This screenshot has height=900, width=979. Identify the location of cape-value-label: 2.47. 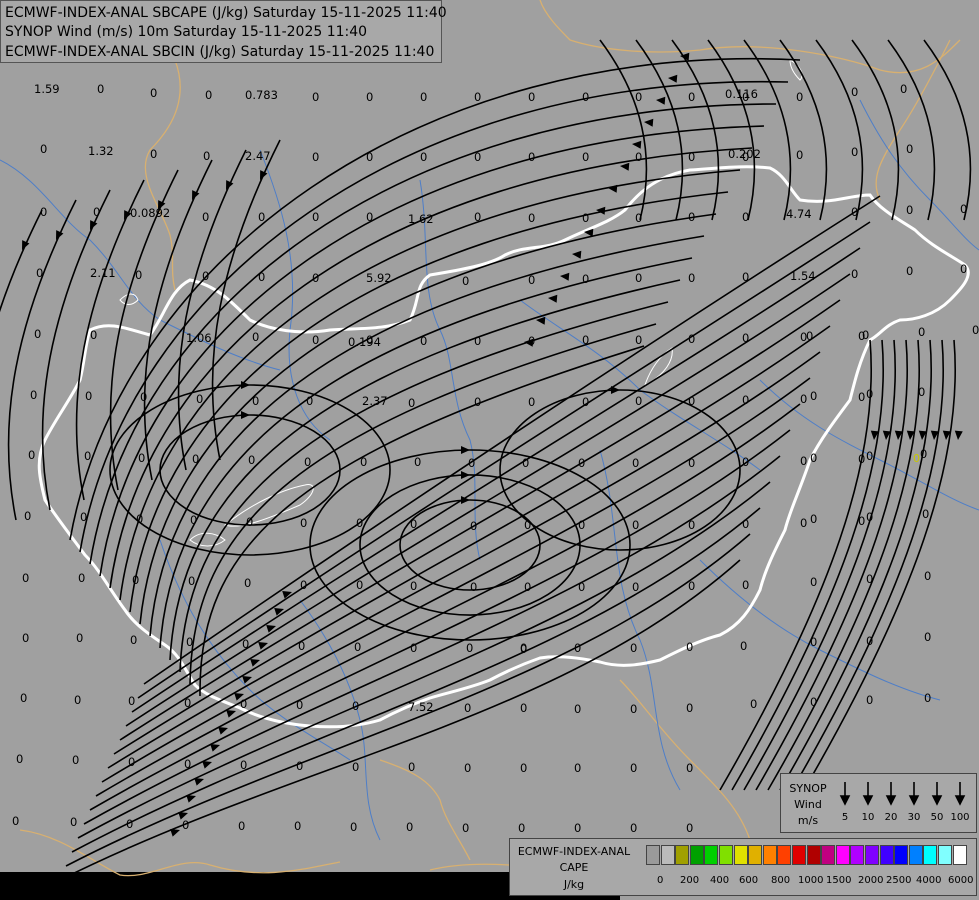
(258, 156).